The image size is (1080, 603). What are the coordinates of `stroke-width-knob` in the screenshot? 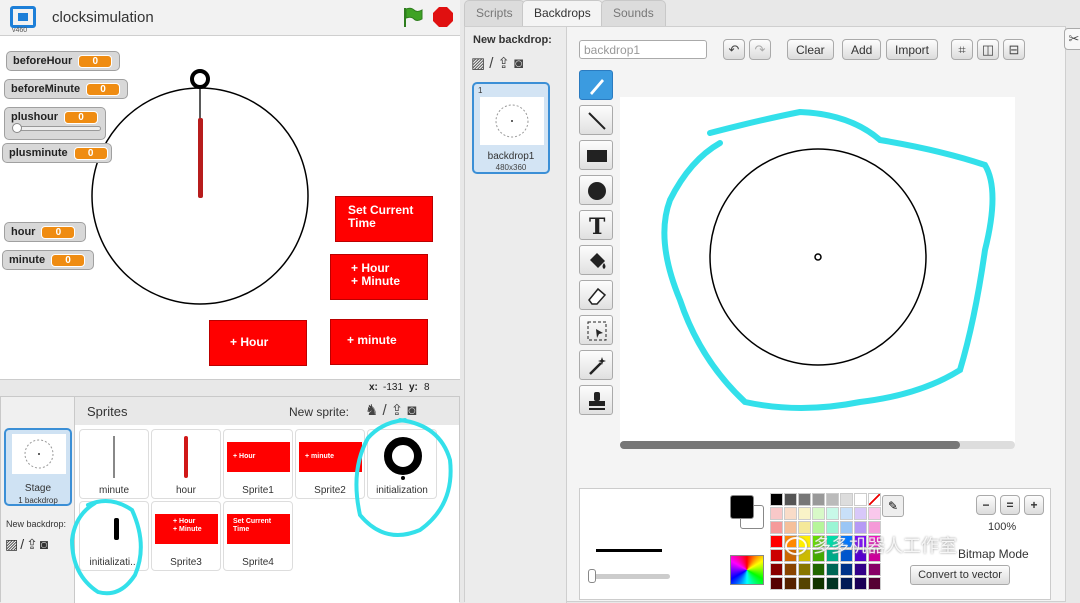 It's located at (592, 576).